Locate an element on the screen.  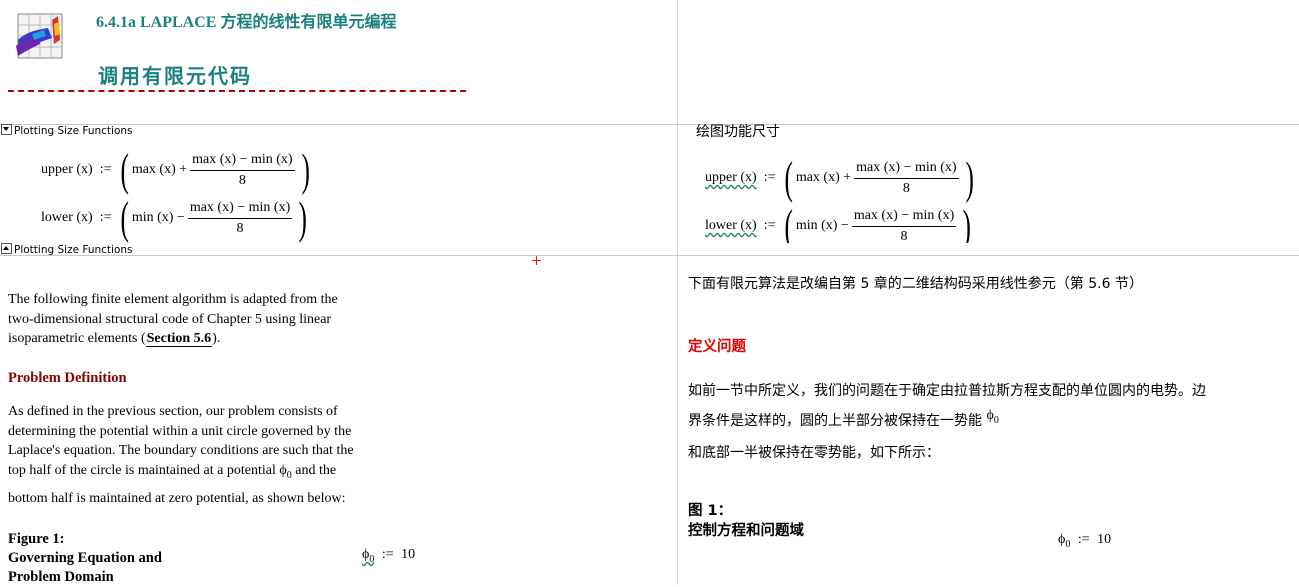
phi-definition-right: ϕ0 := 10 is located at coordinates (1084, 541).